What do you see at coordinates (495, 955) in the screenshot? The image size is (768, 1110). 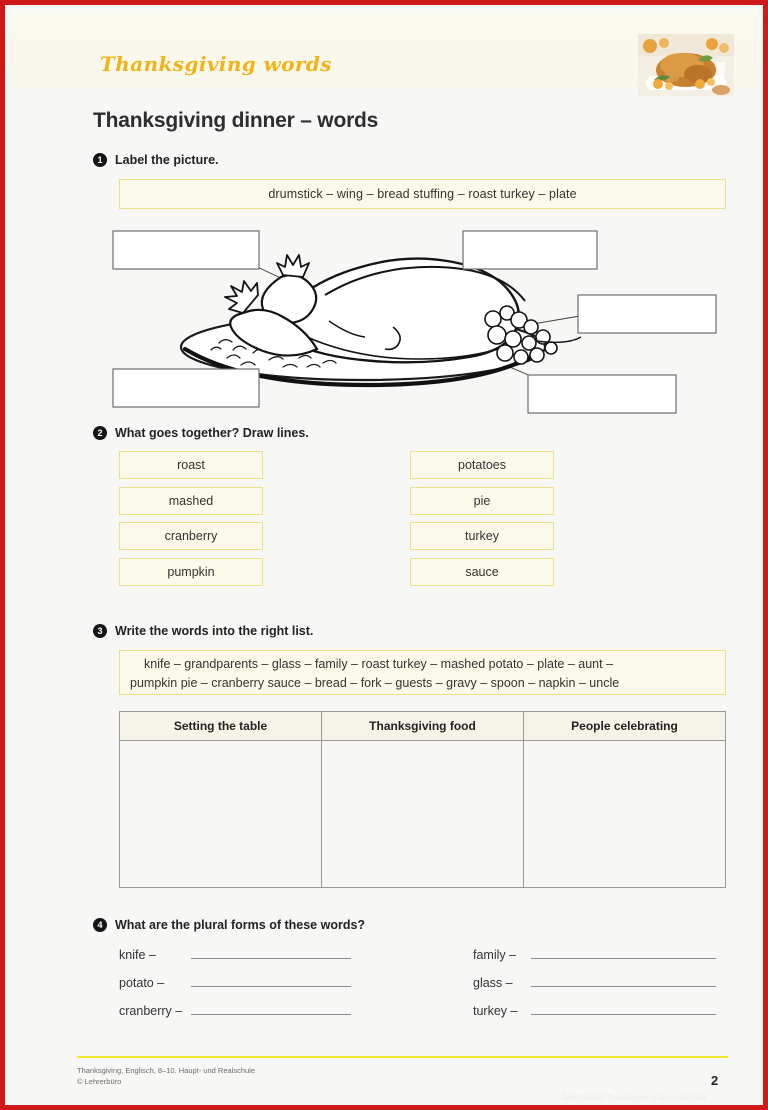 I see `plural-word-label: family –` at bounding box center [495, 955].